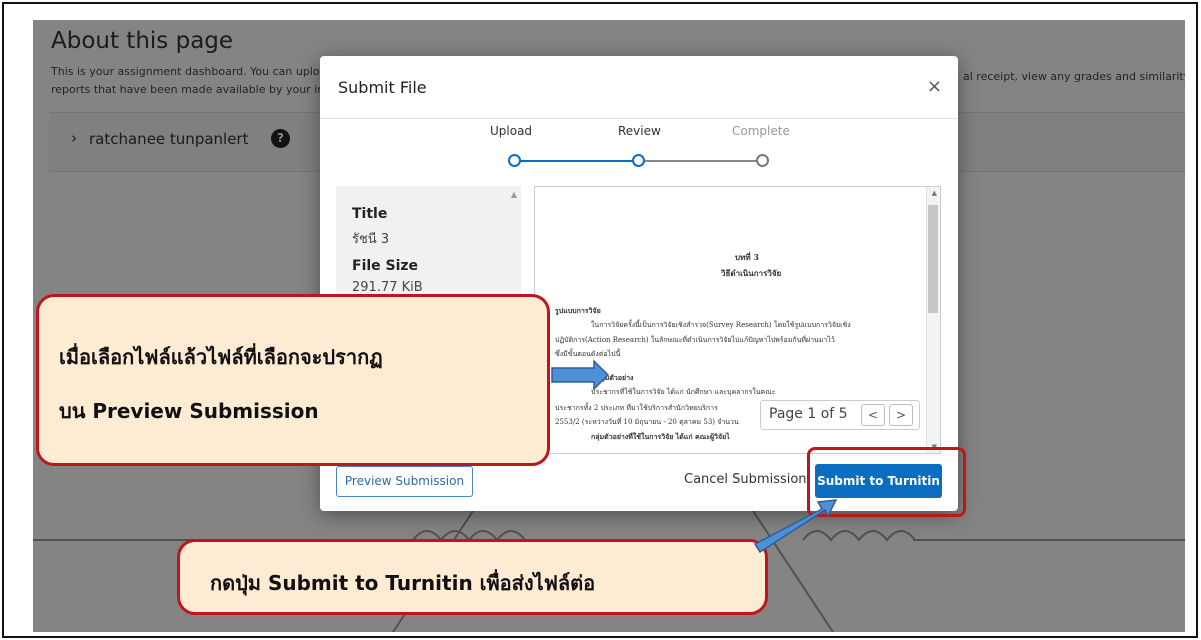 The image size is (1201, 640). What do you see at coordinates (795, 526) in the screenshot?
I see `arrow-to-submit` at bounding box center [795, 526].